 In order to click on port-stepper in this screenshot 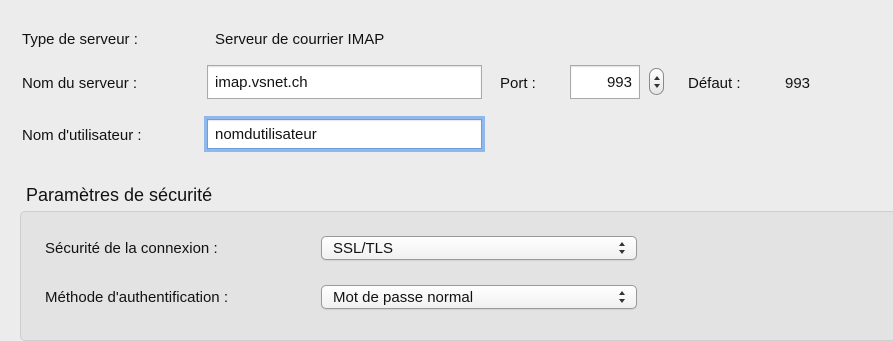, I will do `click(656, 81)`.